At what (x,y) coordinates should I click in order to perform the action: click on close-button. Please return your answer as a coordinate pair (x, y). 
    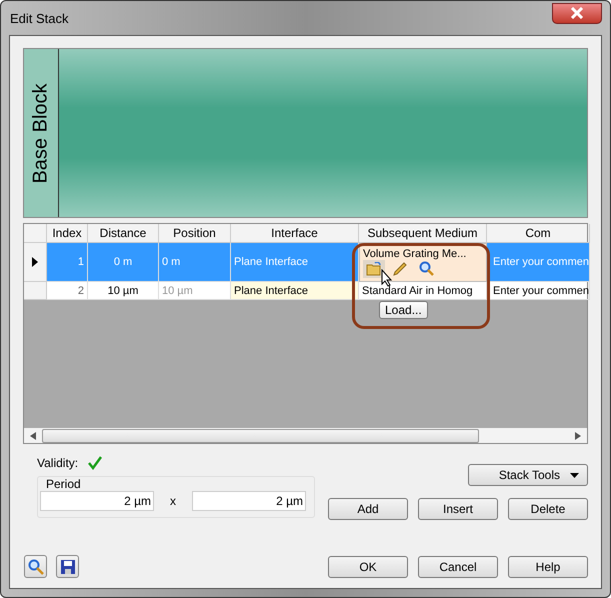
    Looking at the image, I should click on (577, 13).